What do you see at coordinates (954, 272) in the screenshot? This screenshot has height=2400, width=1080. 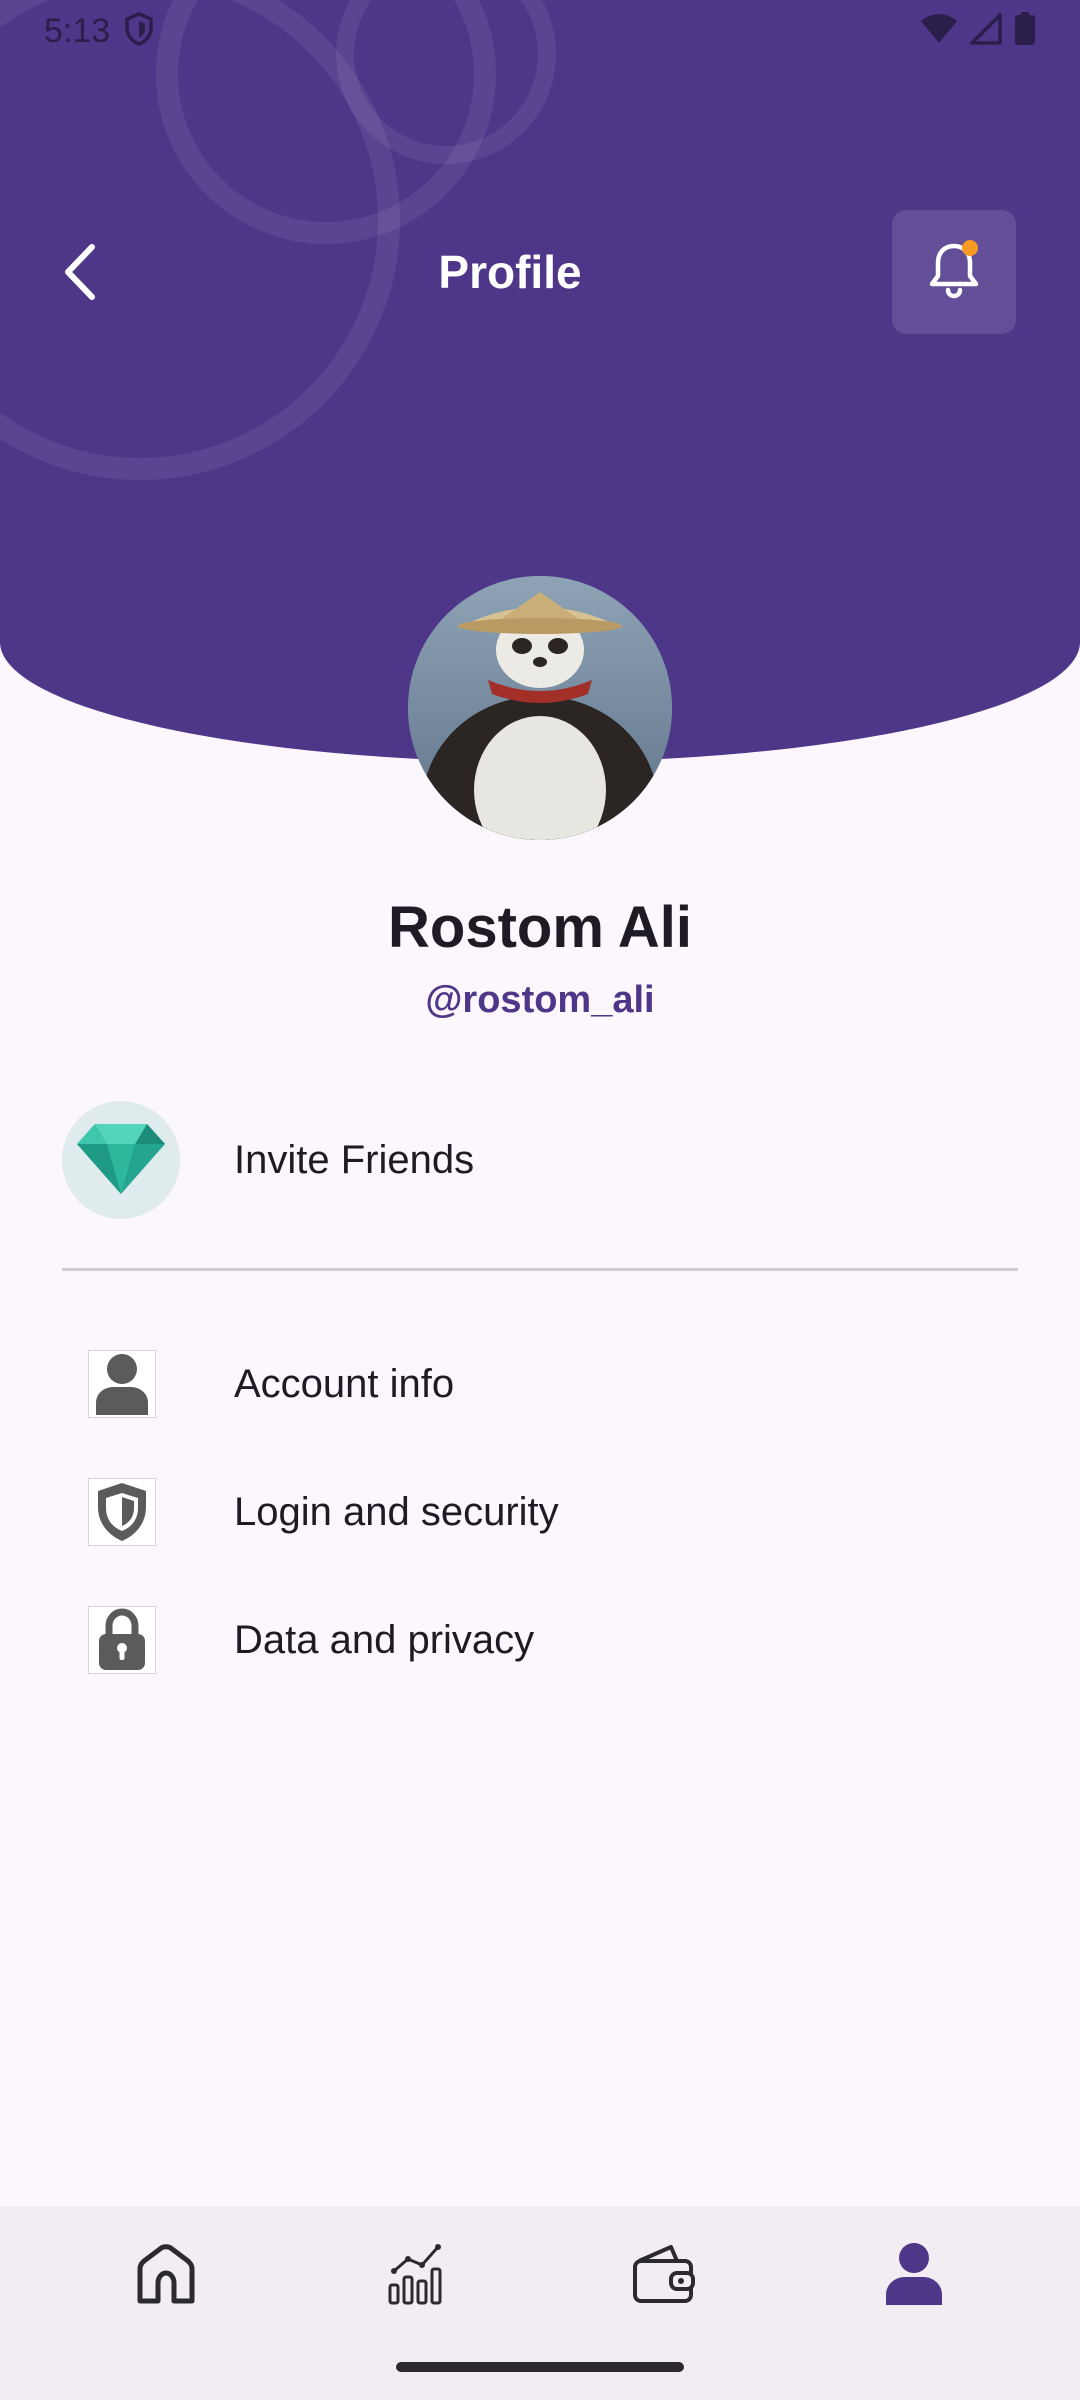 I see `notification-button` at bounding box center [954, 272].